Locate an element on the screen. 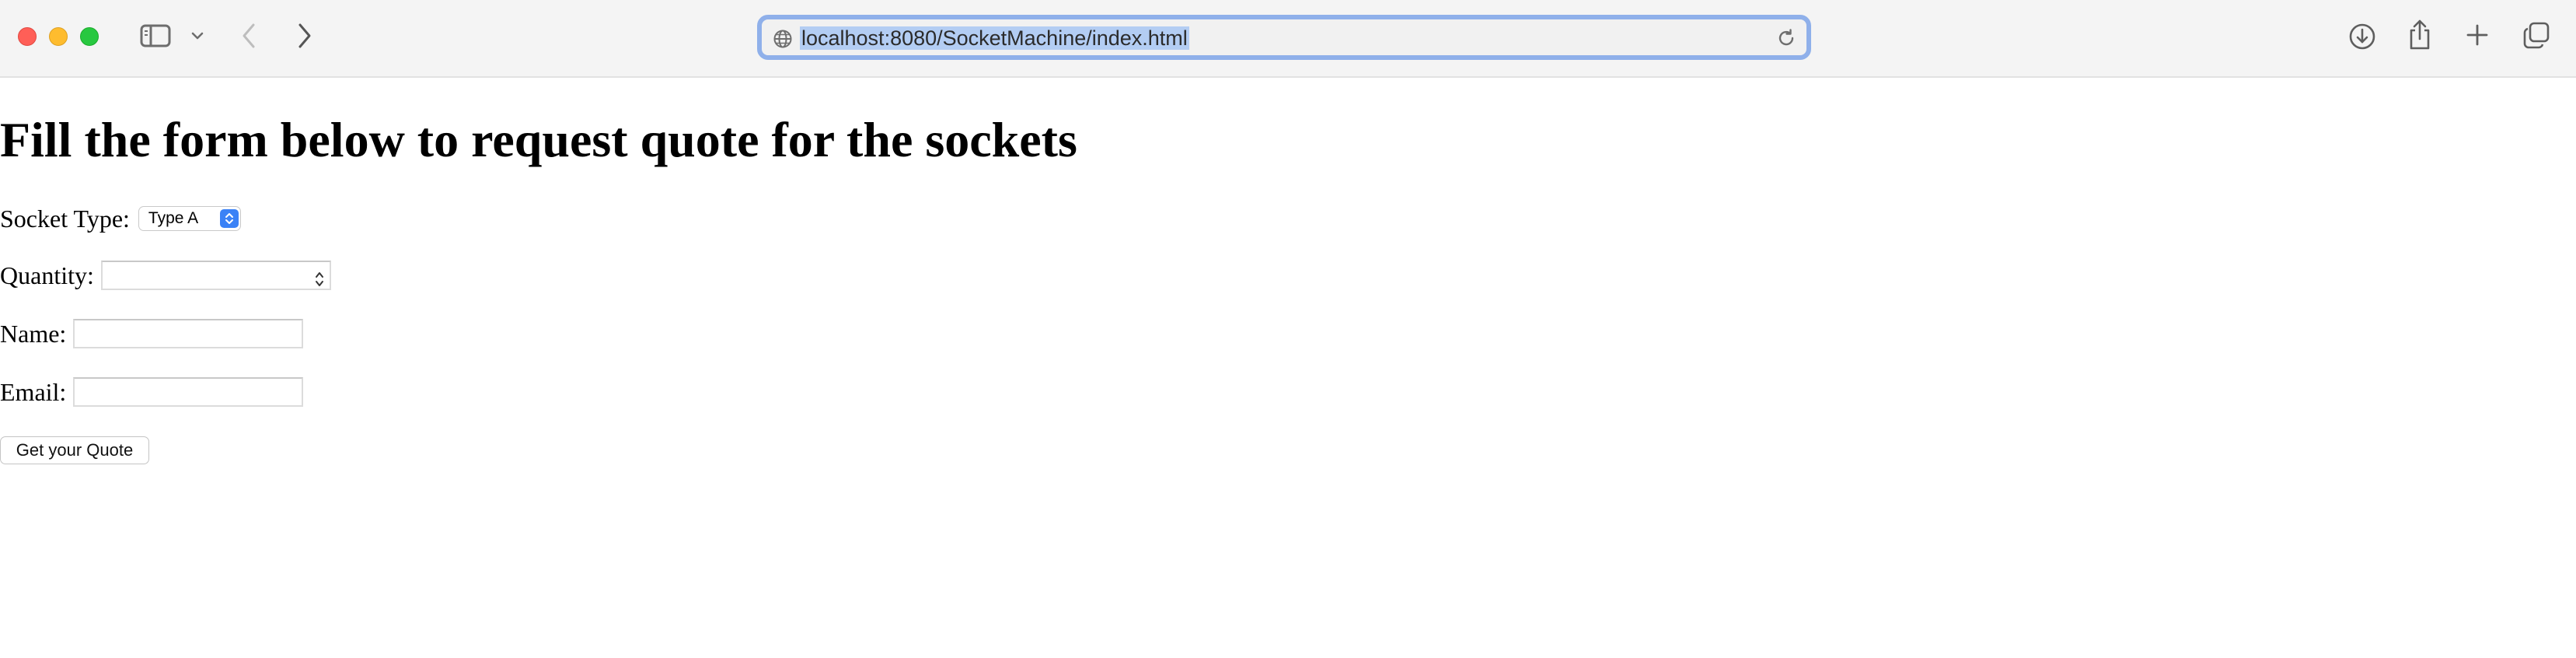 This screenshot has width=2576, height=658. chevron-left-icon is located at coordinates (248, 36).